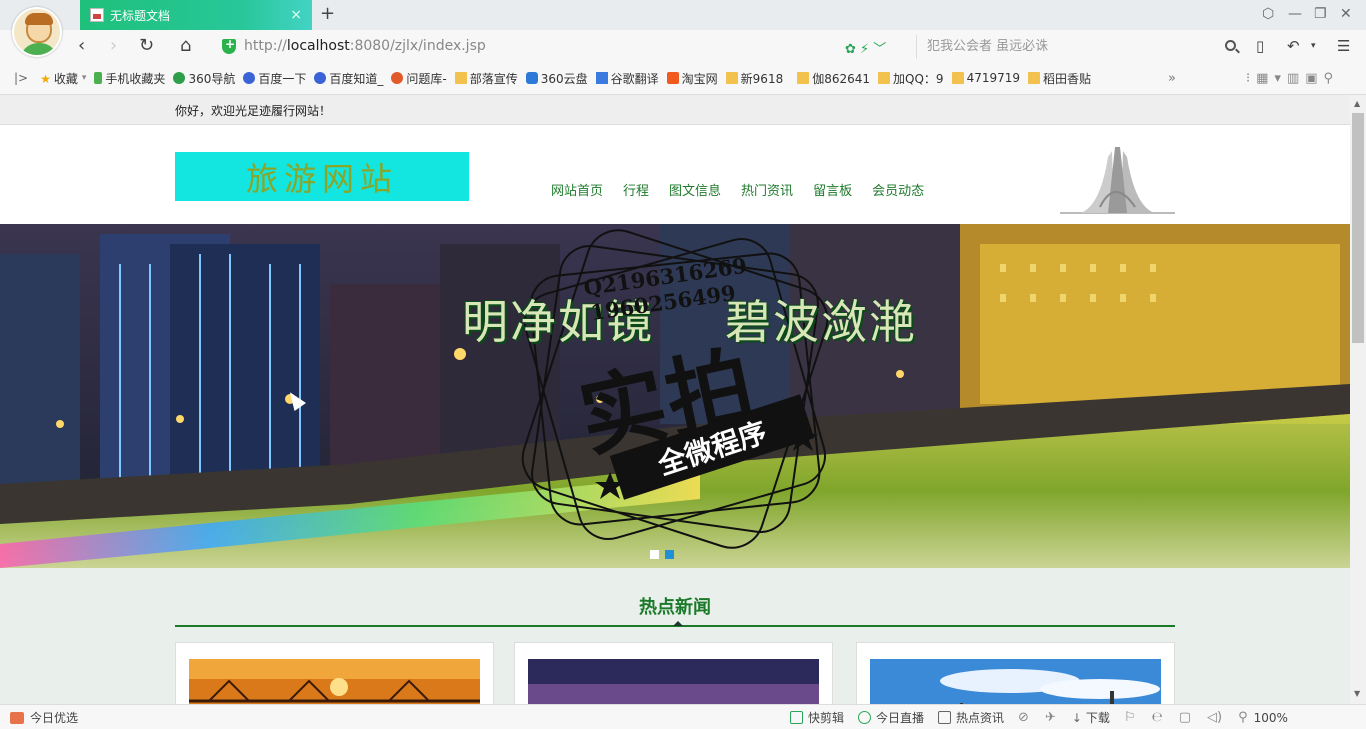 This screenshot has height=729, width=1366. I want to click on today-picks: 今日优选, so click(44, 717).